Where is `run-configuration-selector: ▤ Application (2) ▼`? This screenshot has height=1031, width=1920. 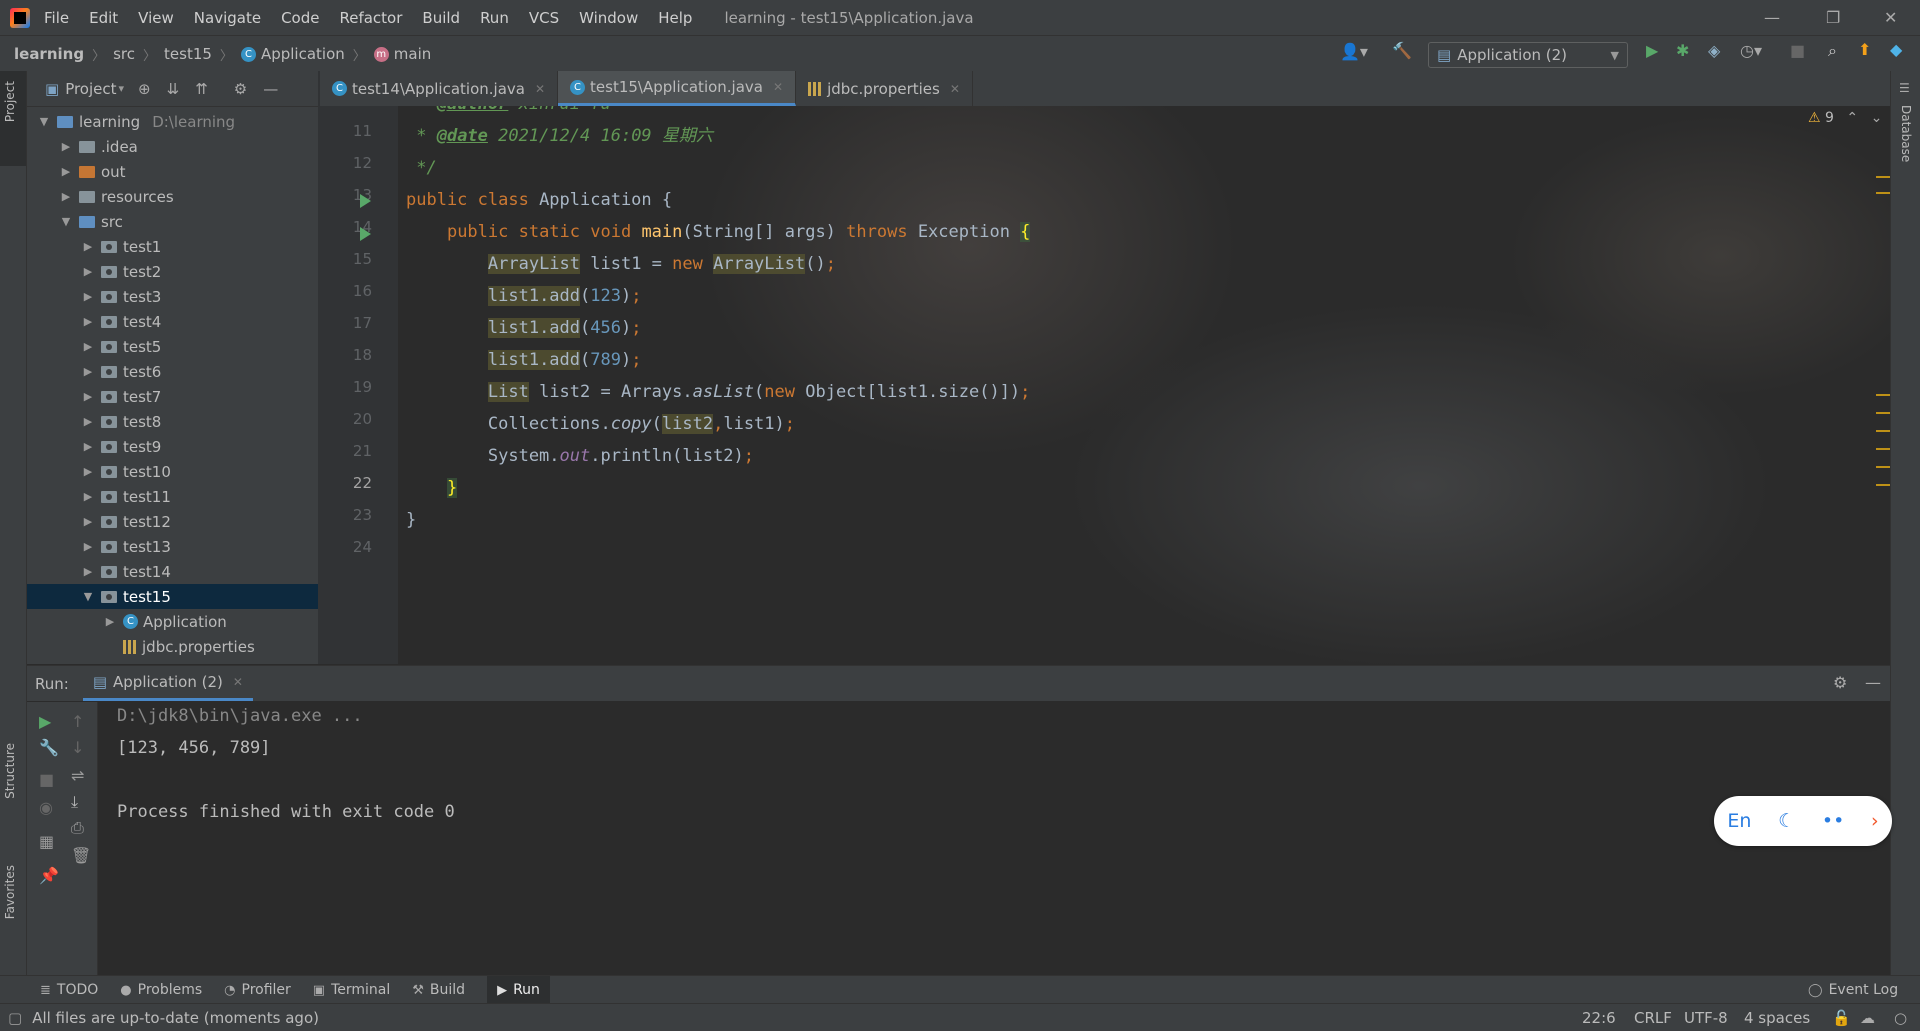
run-configuration-selector: ▤ Application (2) ▼ is located at coordinates (1528, 55).